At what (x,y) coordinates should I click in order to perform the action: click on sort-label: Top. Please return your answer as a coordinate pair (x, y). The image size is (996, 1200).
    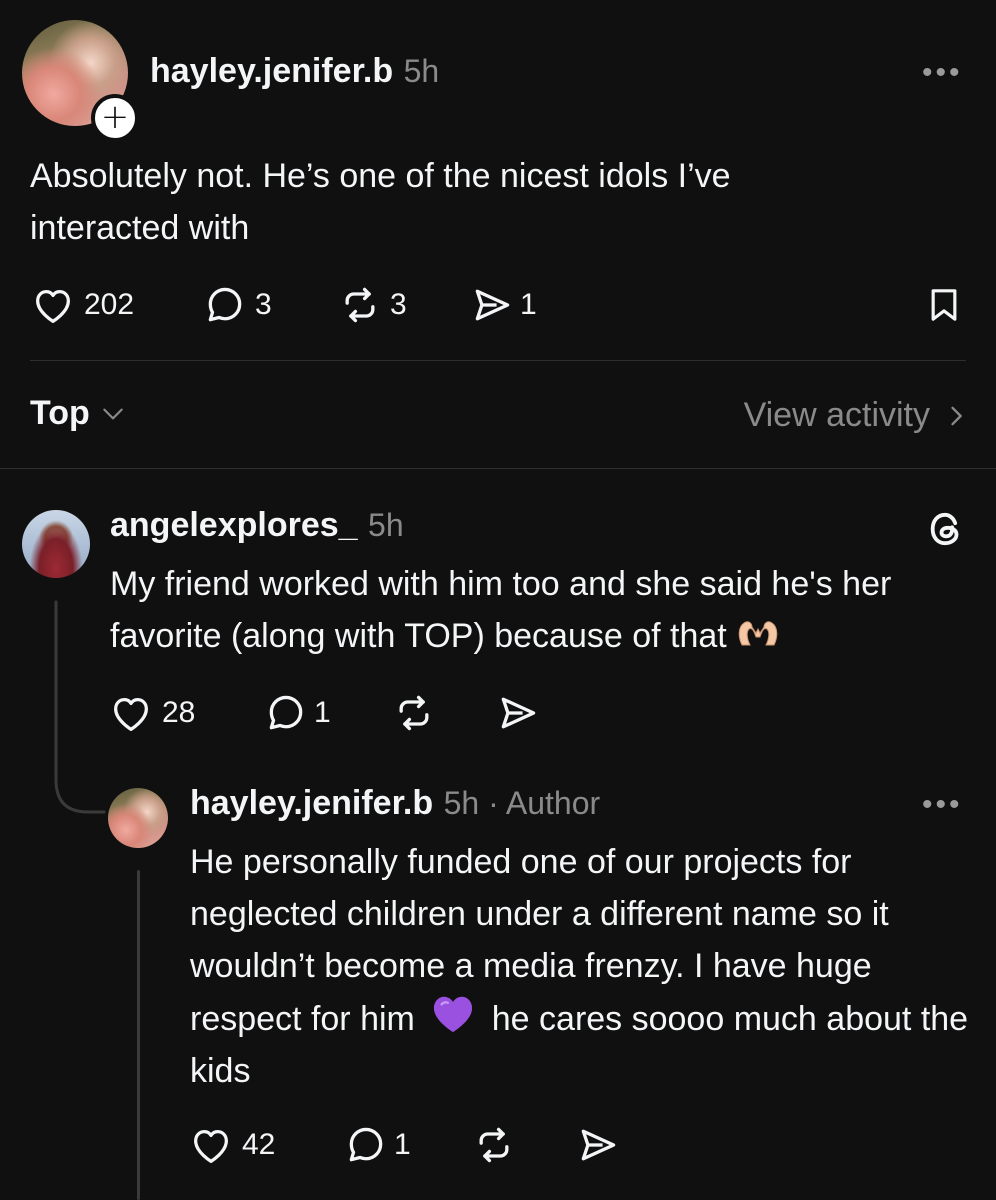
    Looking at the image, I should click on (60, 413).